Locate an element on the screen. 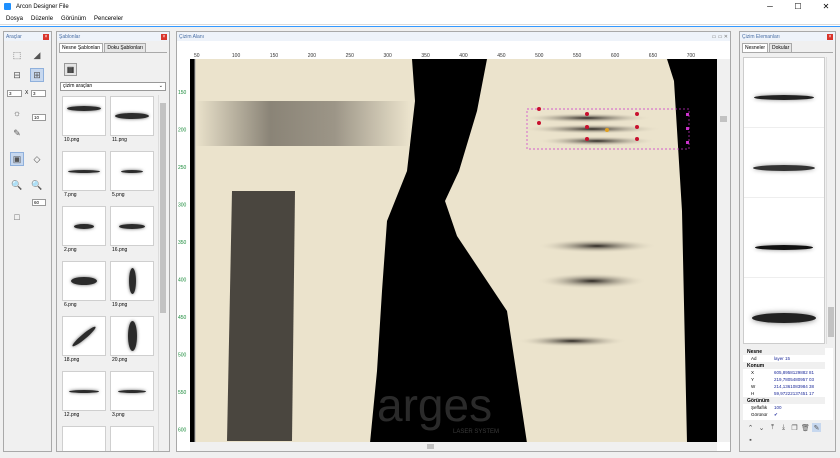 Image resolution: width=840 pixels, height=458 pixels. layers-scroll-thumb is located at coordinates (831, 322).